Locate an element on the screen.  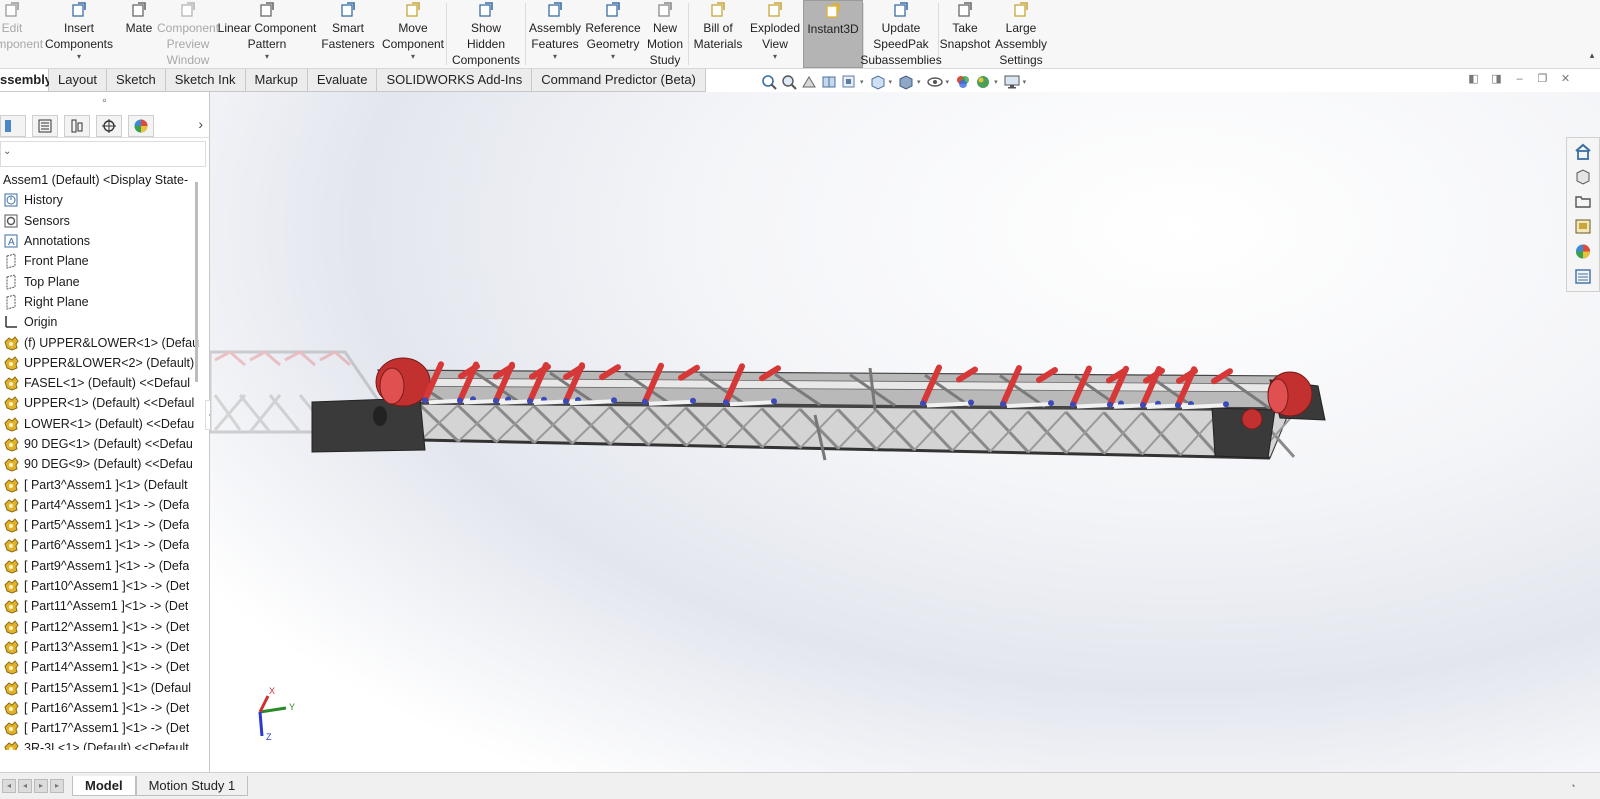
view-settings-icon is located at coordinates (1012, 82).